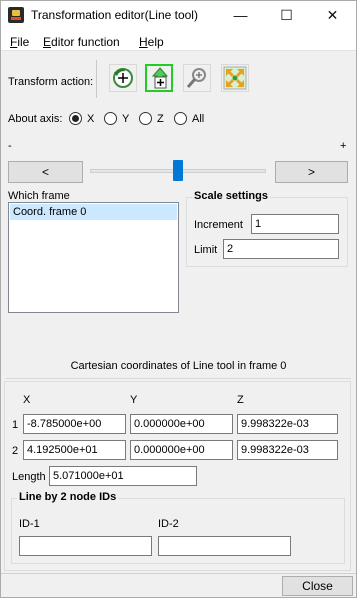 The height and width of the screenshot is (598, 357). I want to click on minimize-button: —, so click(240, 16).